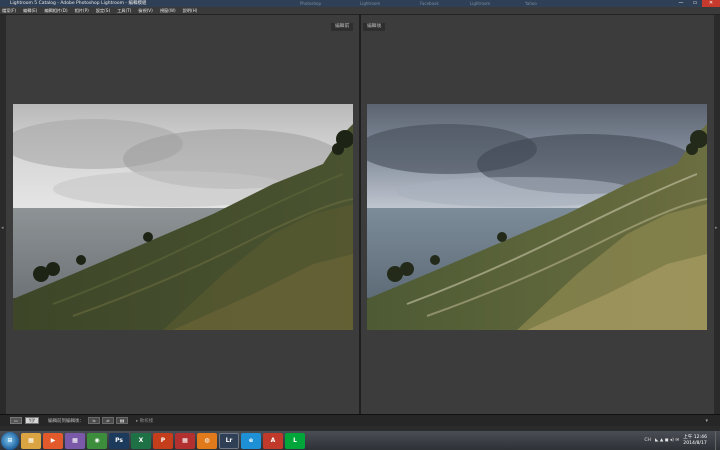 Image resolution: width=720 pixels, height=450 pixels. Describe the element at coordinates (706, 421) in the screenshot. I see `toolbar-menu-chevron-icon: ▾` at that location.